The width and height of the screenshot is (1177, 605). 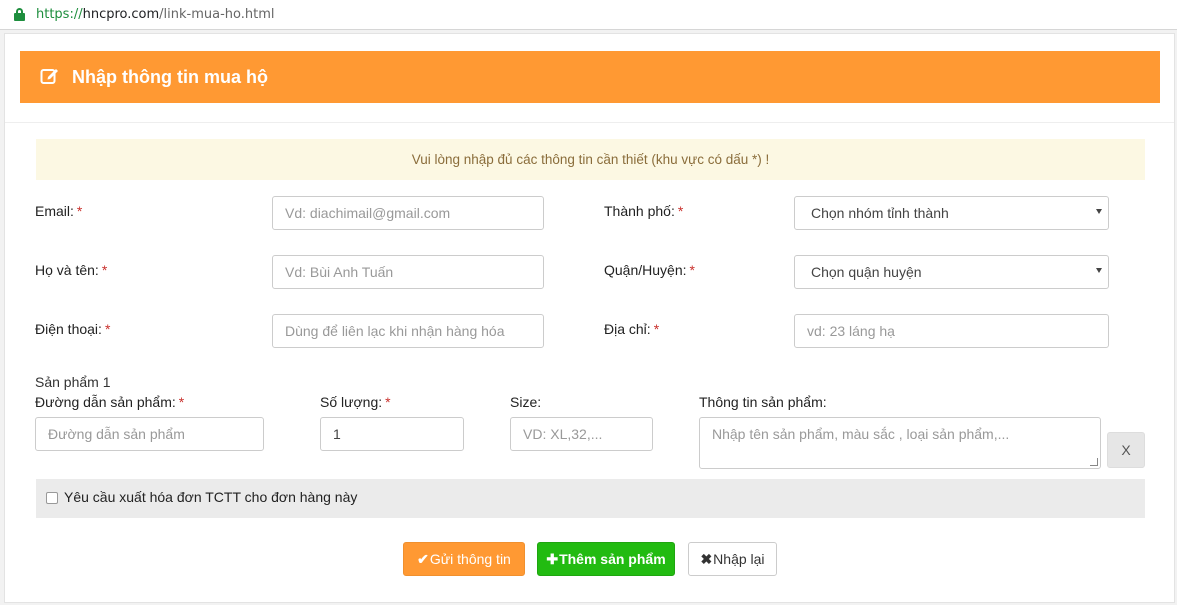 I want to click on quantity-label: Số lượng: *, so click(x=355, y=402).